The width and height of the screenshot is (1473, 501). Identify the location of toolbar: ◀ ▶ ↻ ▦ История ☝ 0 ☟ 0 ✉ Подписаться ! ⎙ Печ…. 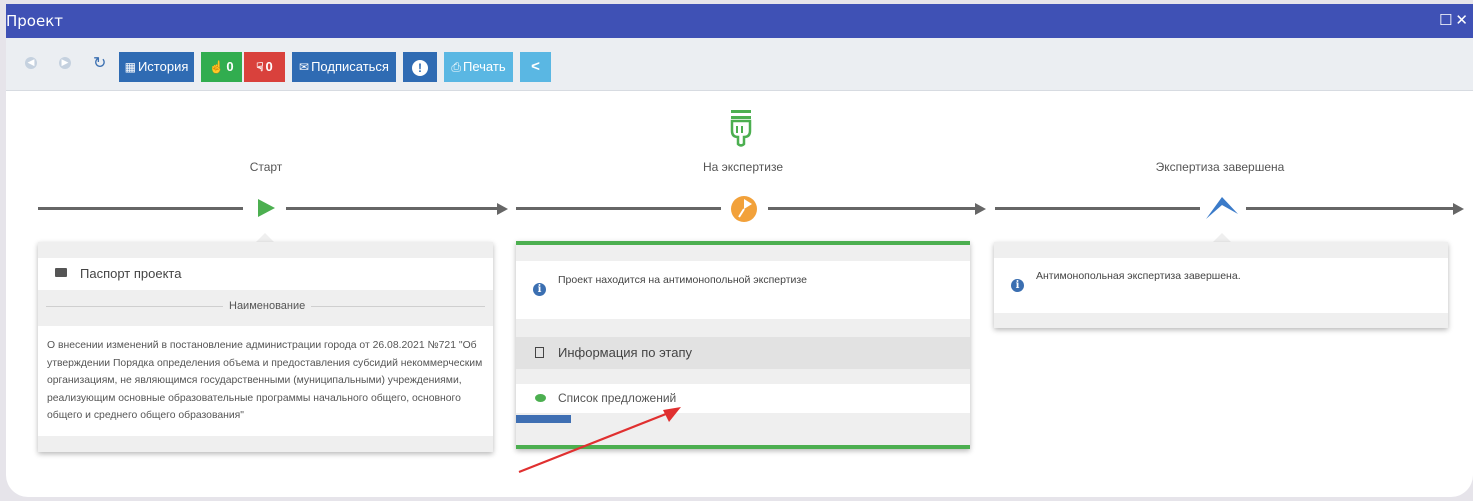
(739, 64).